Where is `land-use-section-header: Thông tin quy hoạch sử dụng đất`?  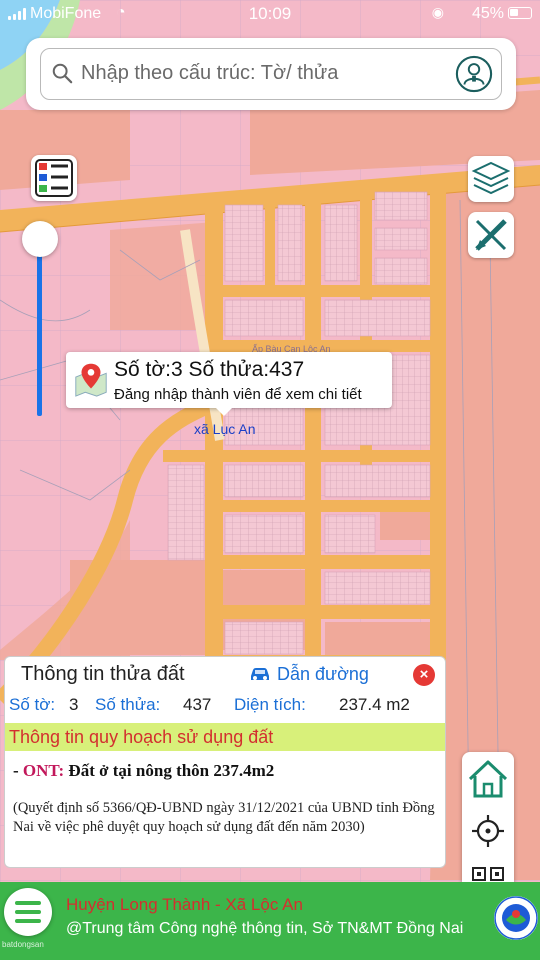
land-use-section-header: Thông tin quy hoạch sử dụng đất is located at coordinates (225, 737).